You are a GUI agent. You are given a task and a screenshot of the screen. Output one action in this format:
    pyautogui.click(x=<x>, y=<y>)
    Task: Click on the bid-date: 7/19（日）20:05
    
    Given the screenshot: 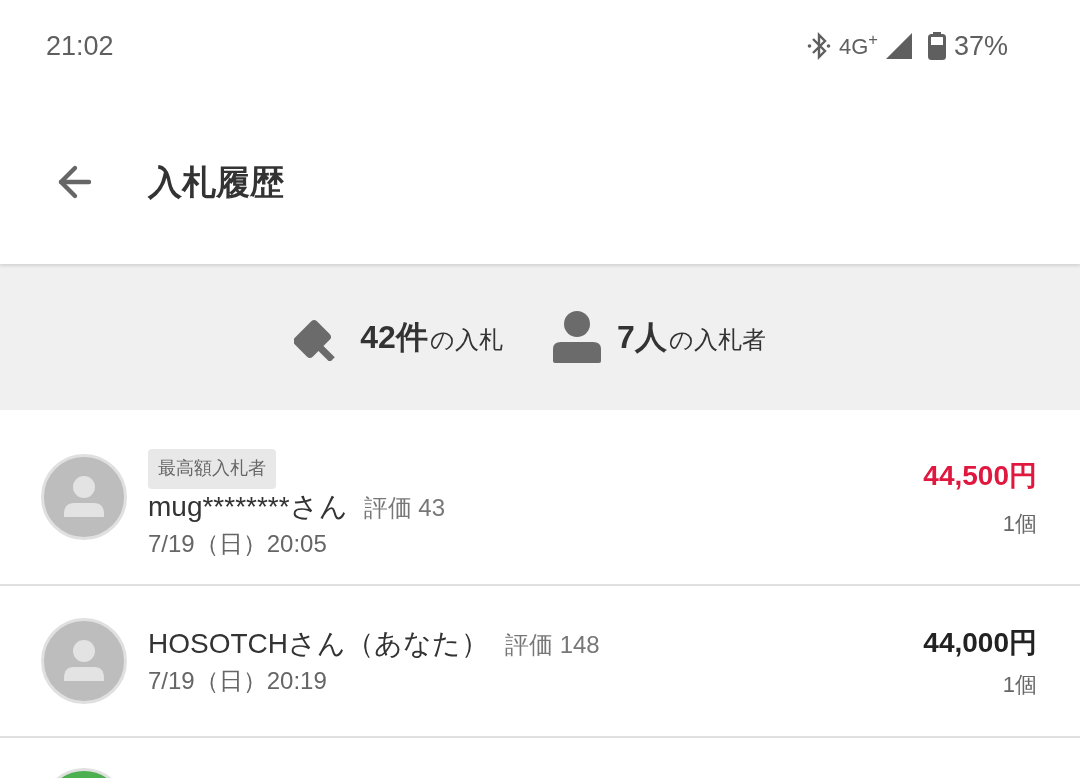 What is the action you would take?
    pyautogui.click(x=237, y=543)
    